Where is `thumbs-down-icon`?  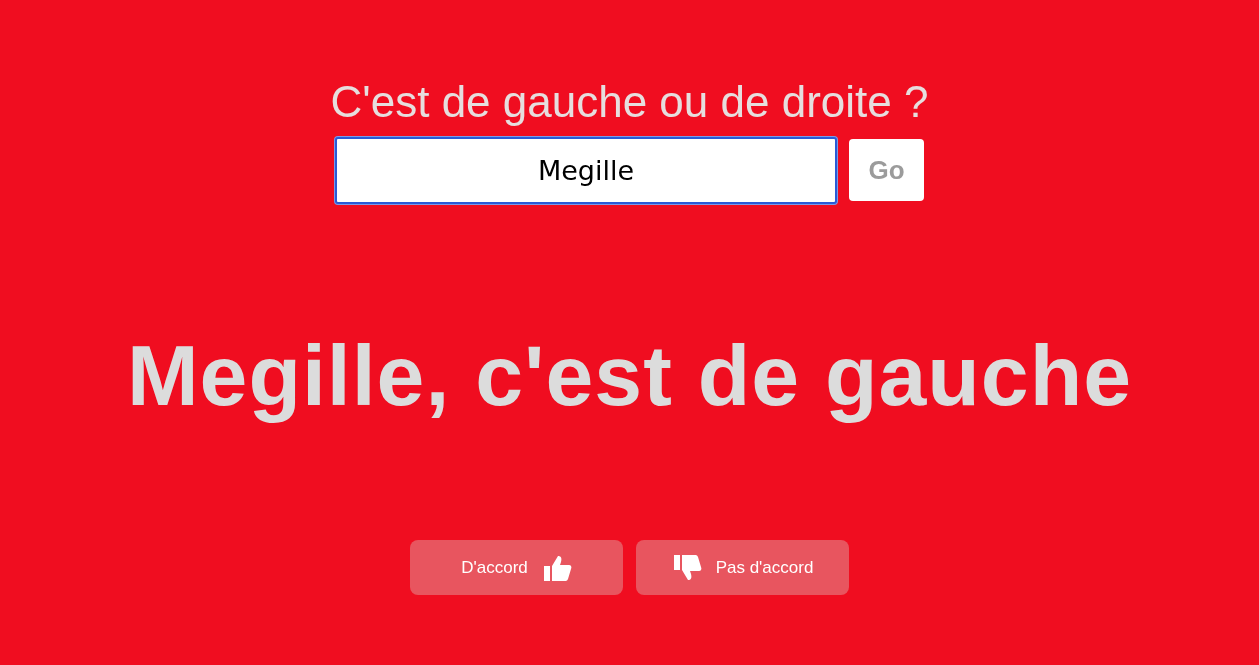
thumbs-down-icon is located at coordinates (686, 567).